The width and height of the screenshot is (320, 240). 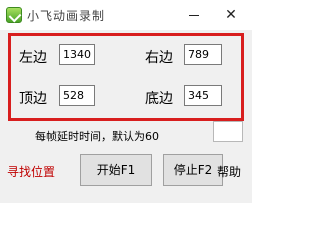 What do you see at coordinates (231, 15) in the screenshot?
I see `close-button: ✕` at bounding box center [231, 15].